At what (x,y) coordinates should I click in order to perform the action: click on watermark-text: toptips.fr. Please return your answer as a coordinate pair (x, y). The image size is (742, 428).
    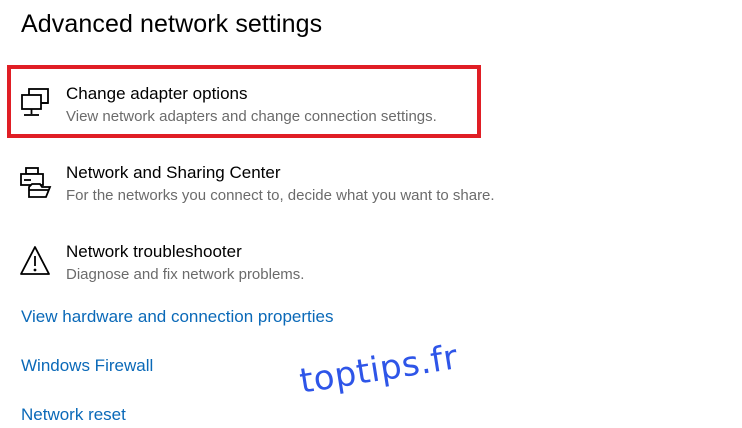
    Looking at the image, I should click on (378, 369).